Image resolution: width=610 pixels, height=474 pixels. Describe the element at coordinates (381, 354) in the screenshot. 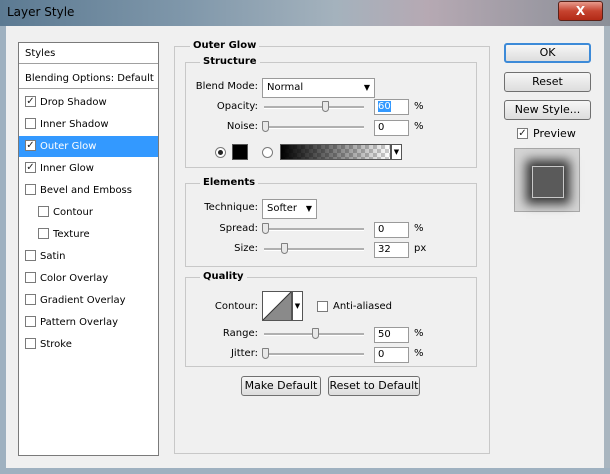

I see `jitter-value: 0` at that location.